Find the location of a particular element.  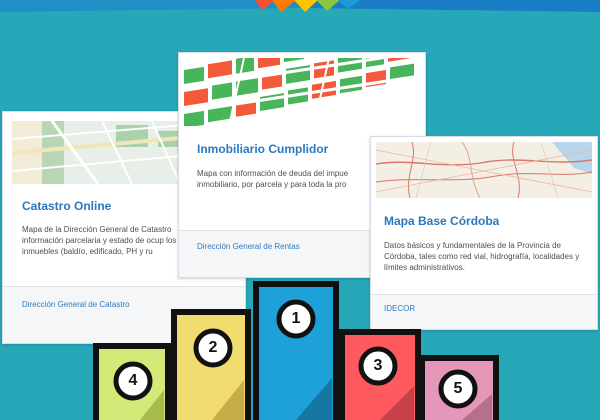

card-footer-catastro: Dirección General de Catastro is located at coordinates (124, 314).